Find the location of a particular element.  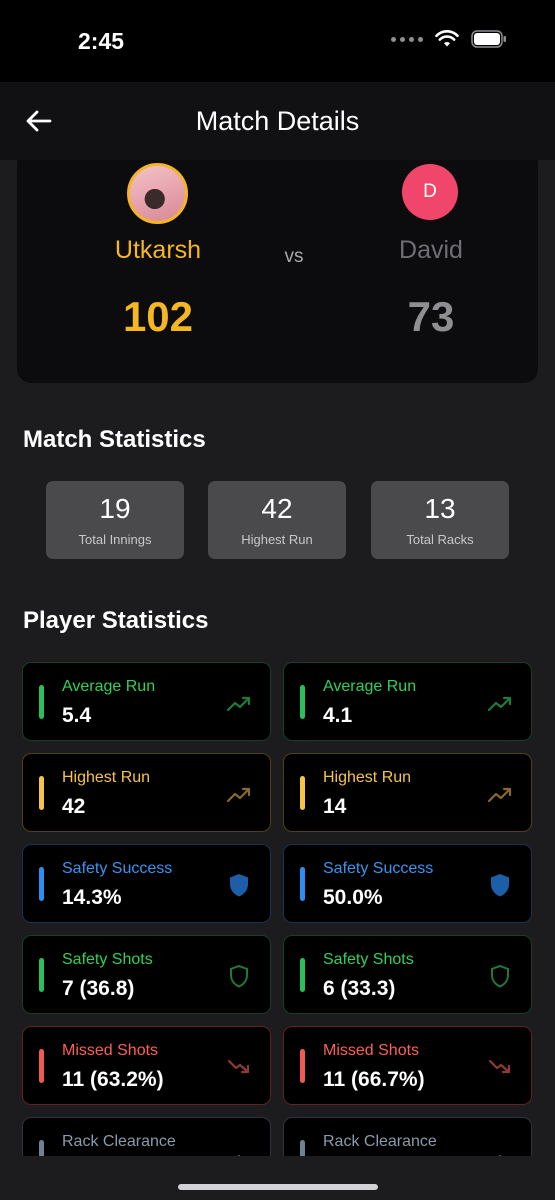

signal-icon is located at coordinates (407, 39).